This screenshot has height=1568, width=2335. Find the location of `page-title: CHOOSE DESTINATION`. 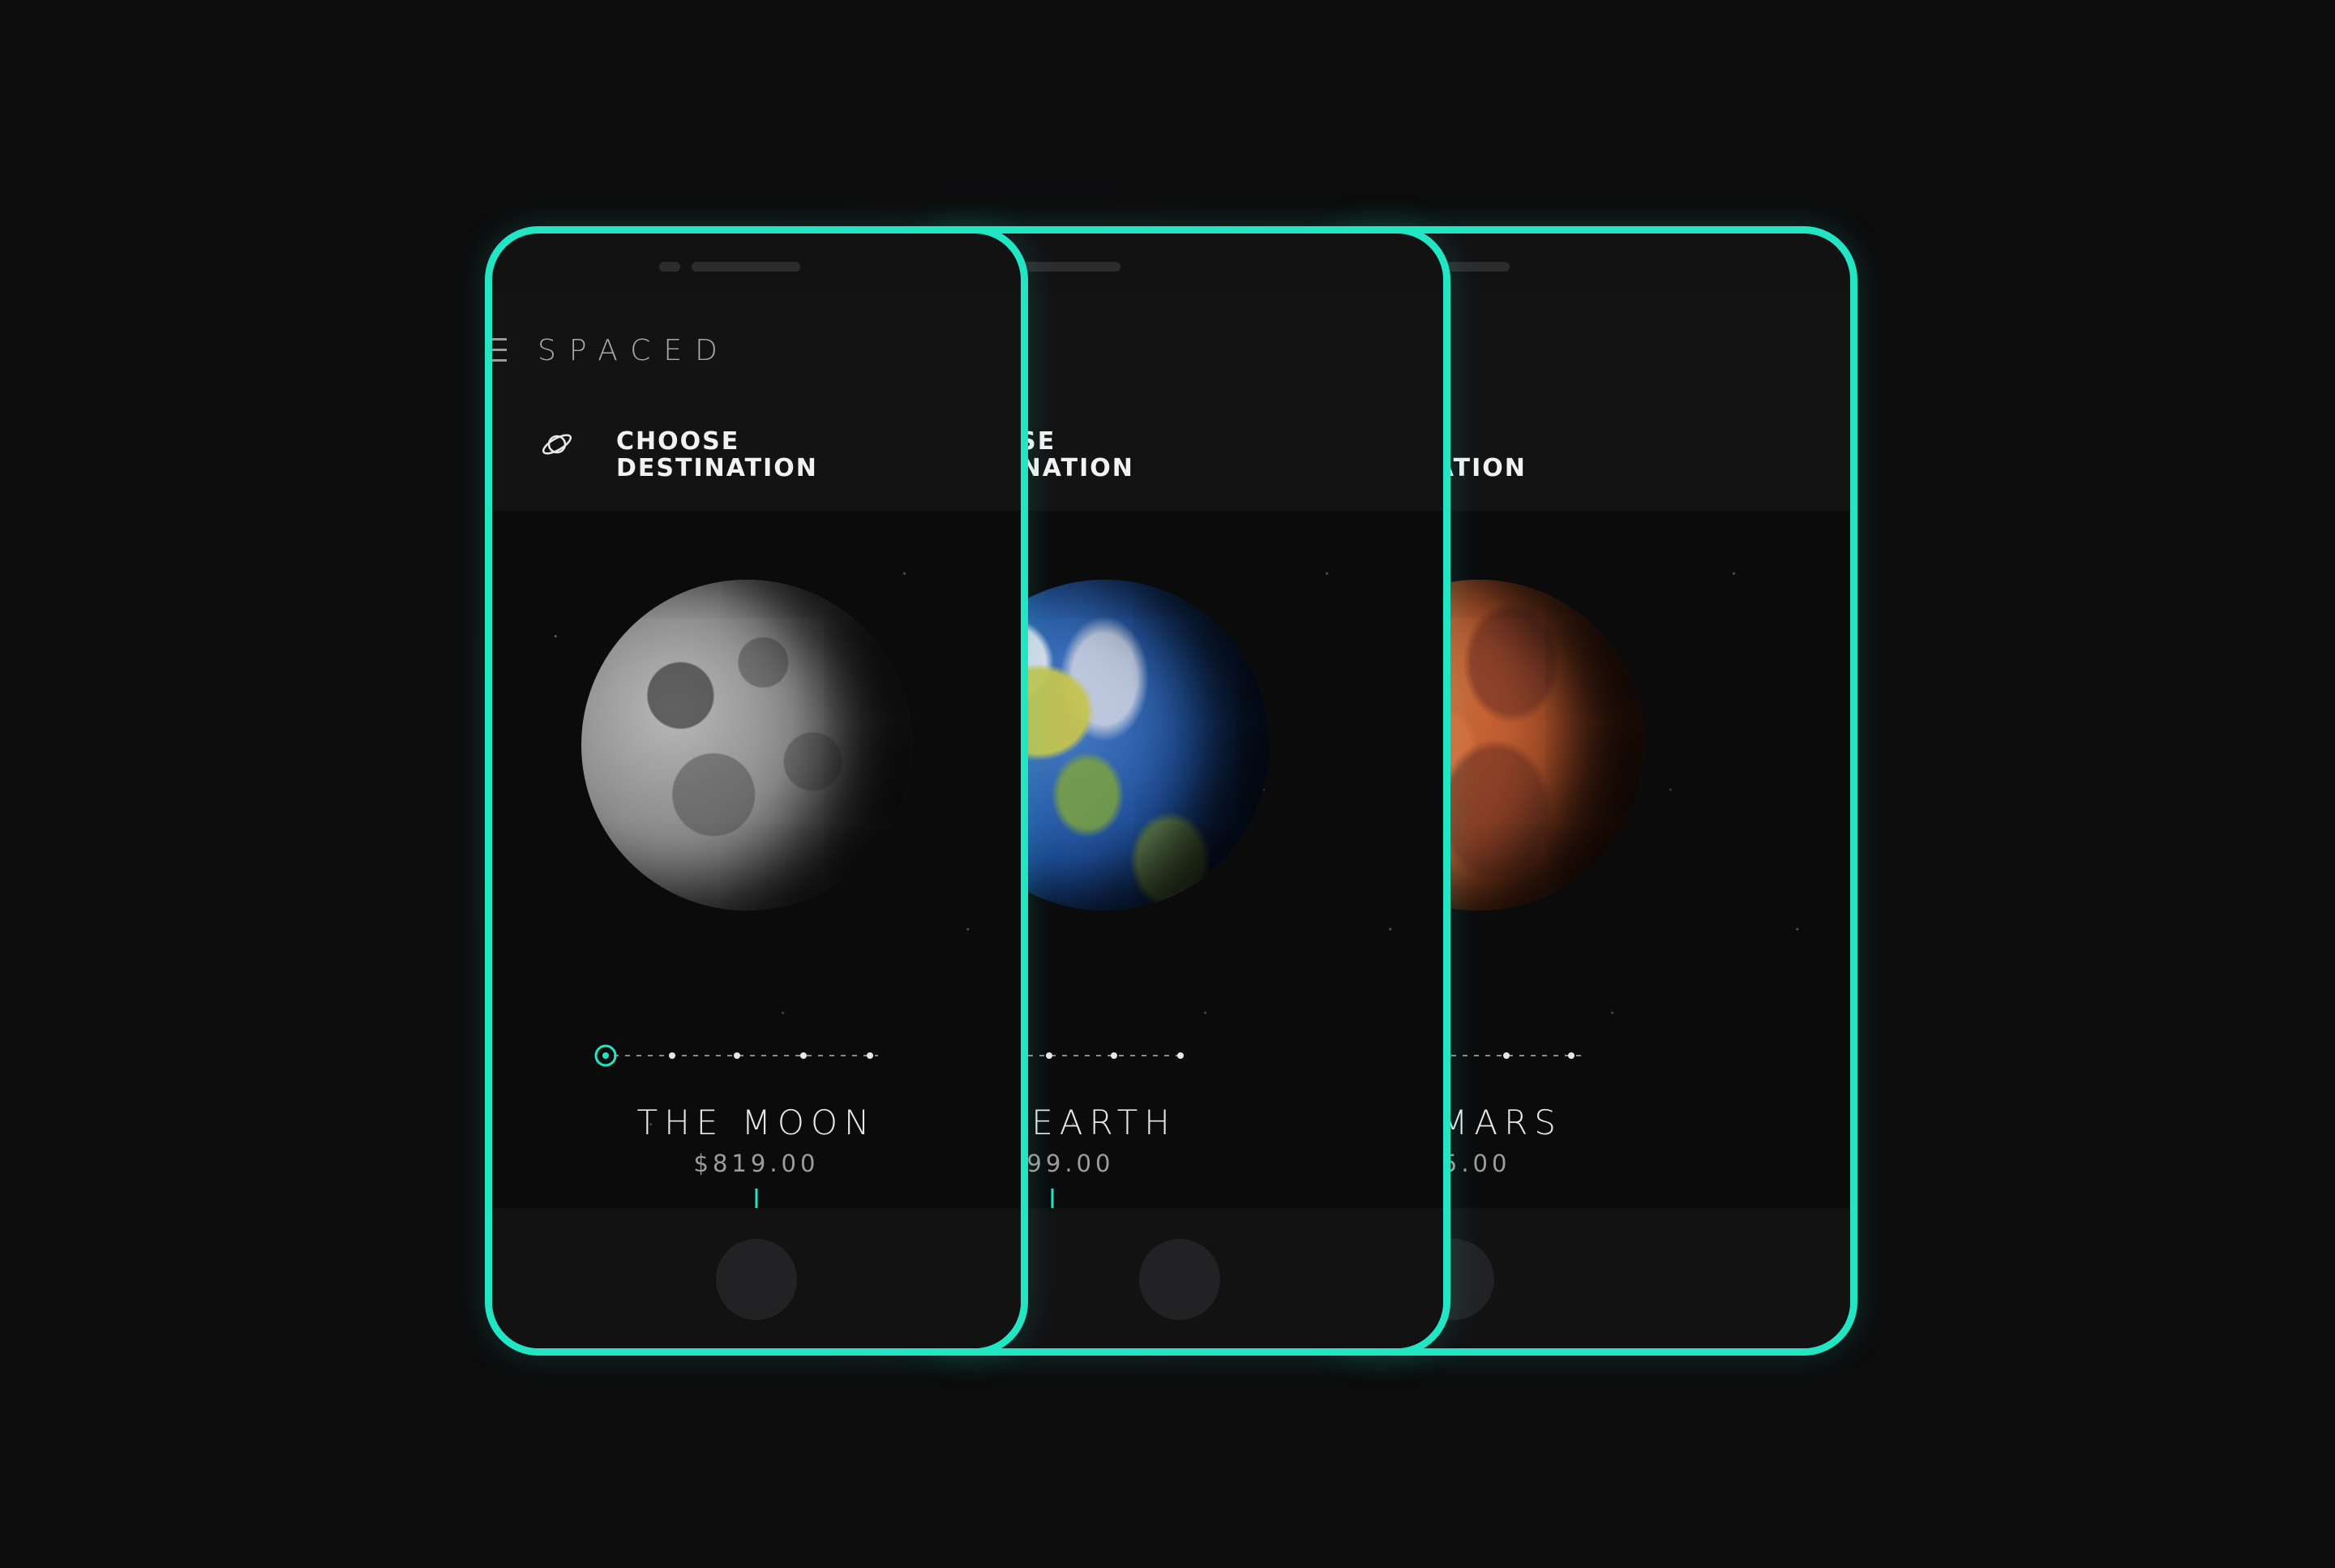

page-title: CHOOSE DESTINATION is located at coordinates (717, 455).